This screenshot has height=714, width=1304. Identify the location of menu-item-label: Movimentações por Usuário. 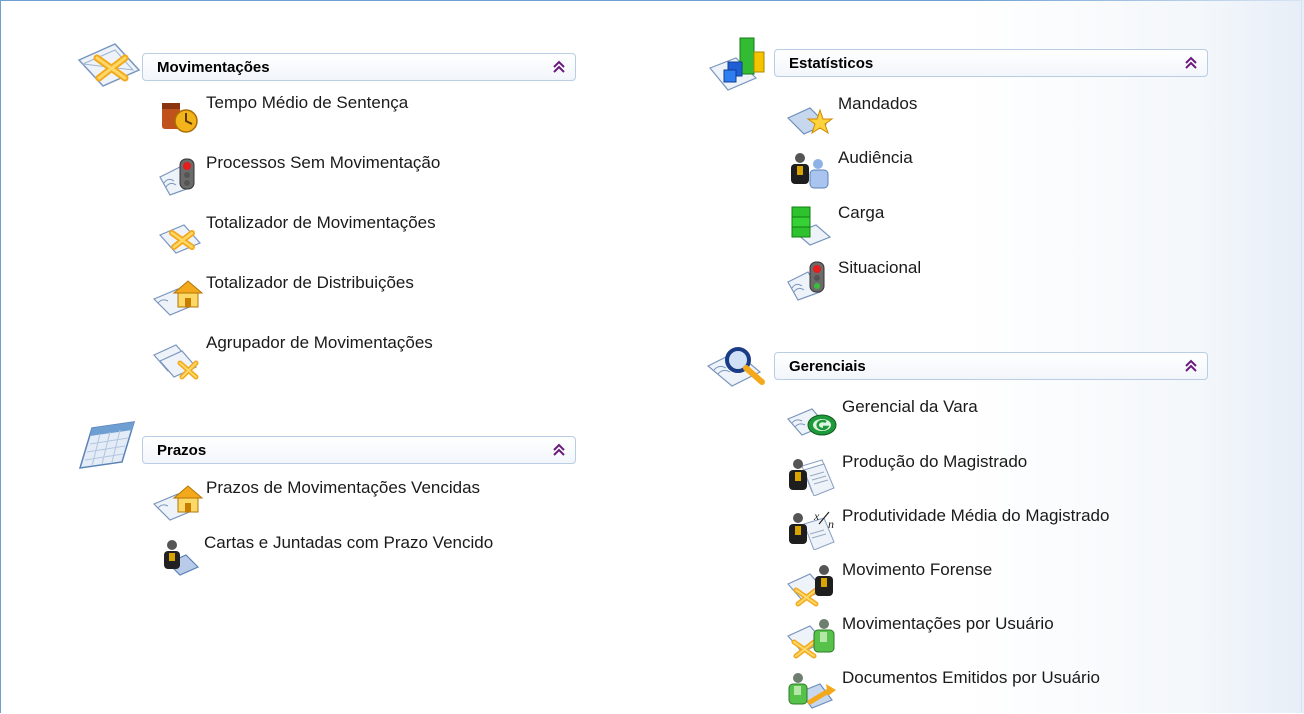
(948, 623).